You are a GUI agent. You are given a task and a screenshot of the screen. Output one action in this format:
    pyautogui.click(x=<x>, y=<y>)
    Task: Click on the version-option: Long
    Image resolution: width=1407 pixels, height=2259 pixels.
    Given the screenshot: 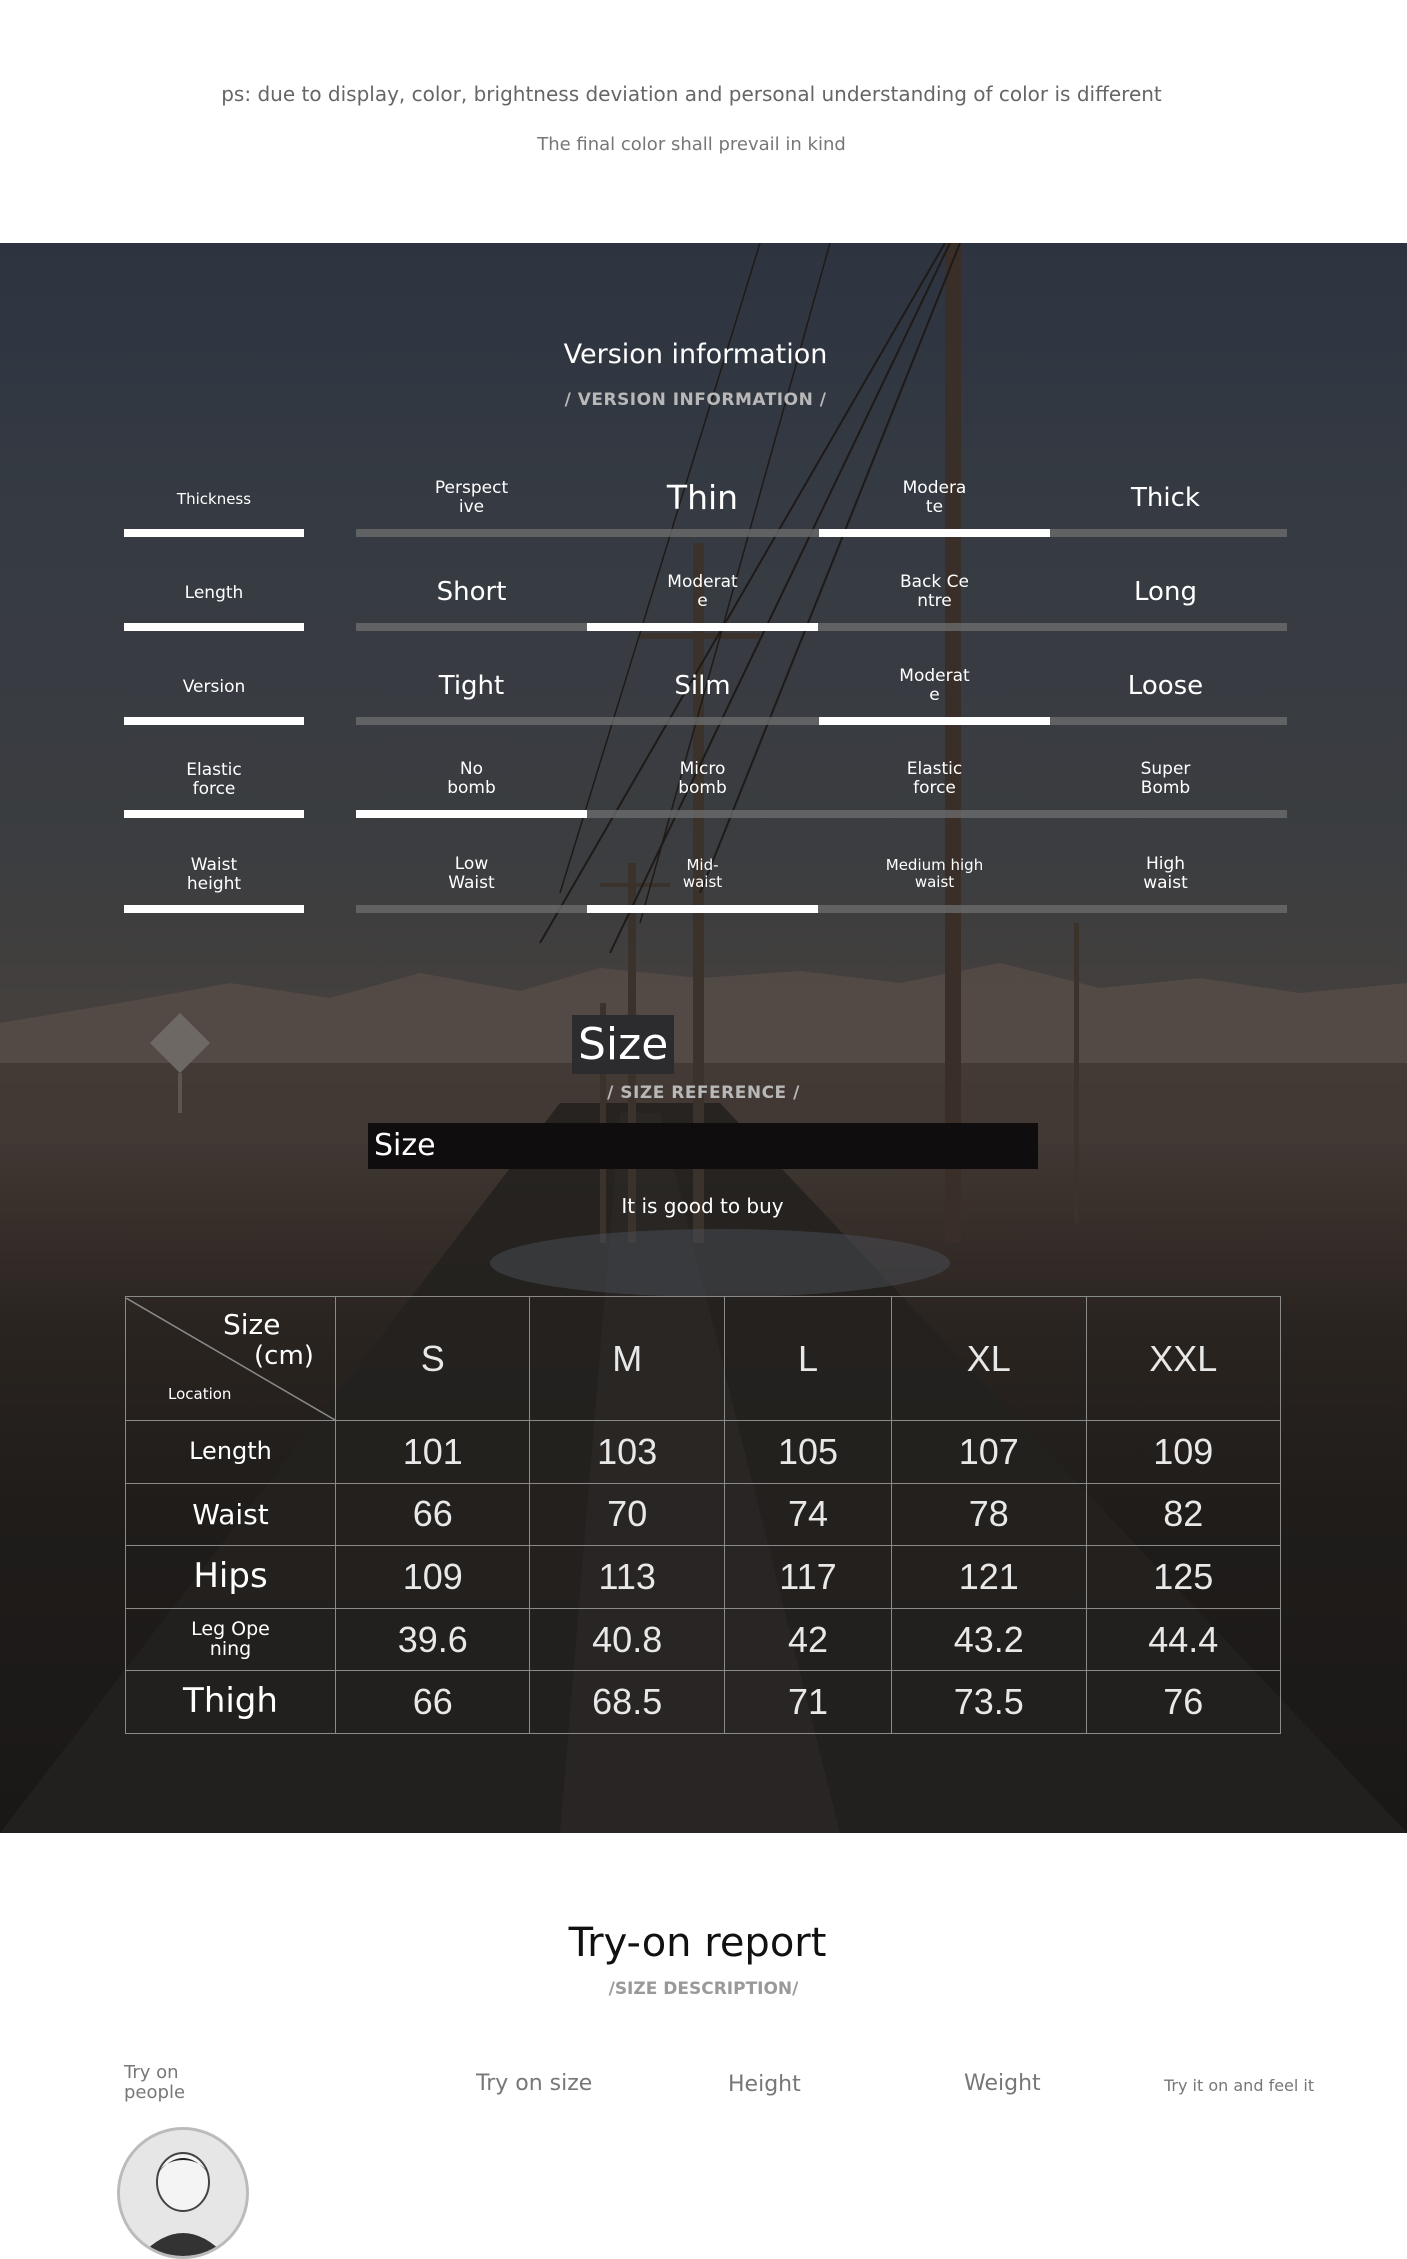 What is the action you would take?
    pyautogui.click(x=1165, y=592)
    